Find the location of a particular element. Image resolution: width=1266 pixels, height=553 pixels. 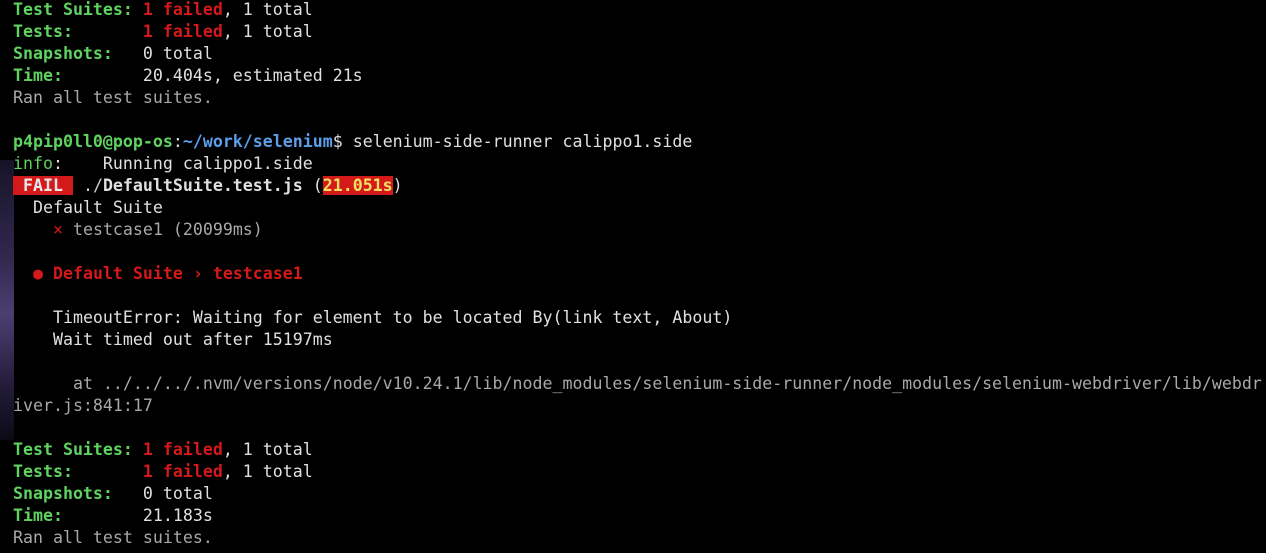

prompt-user-host: p4pip0ll0@pop-os is located at coordinates (93, 141).